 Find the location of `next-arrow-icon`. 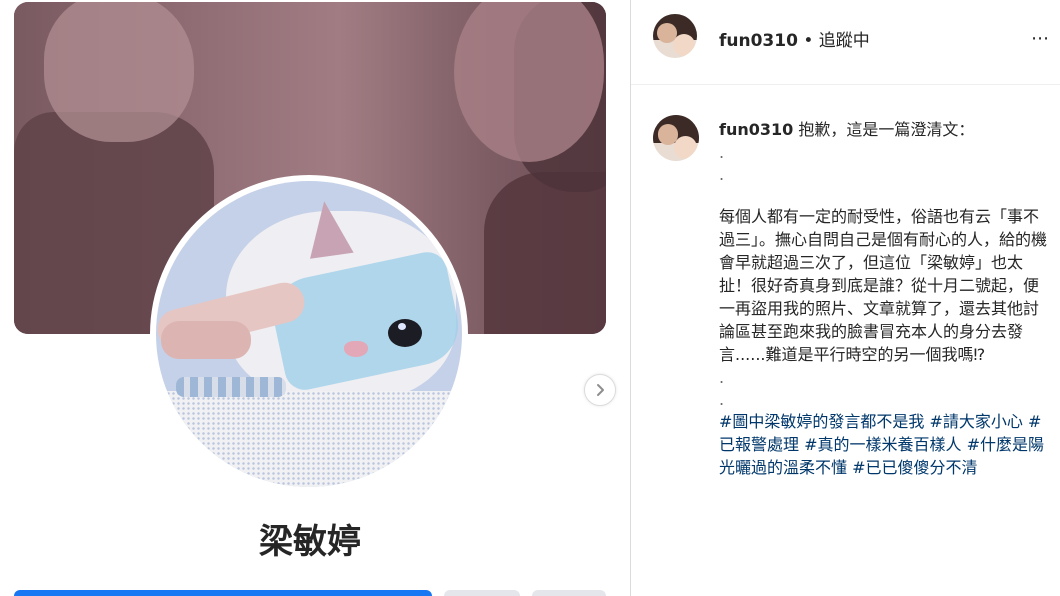

next-arrow-icon is located at coordinates (600, 390).